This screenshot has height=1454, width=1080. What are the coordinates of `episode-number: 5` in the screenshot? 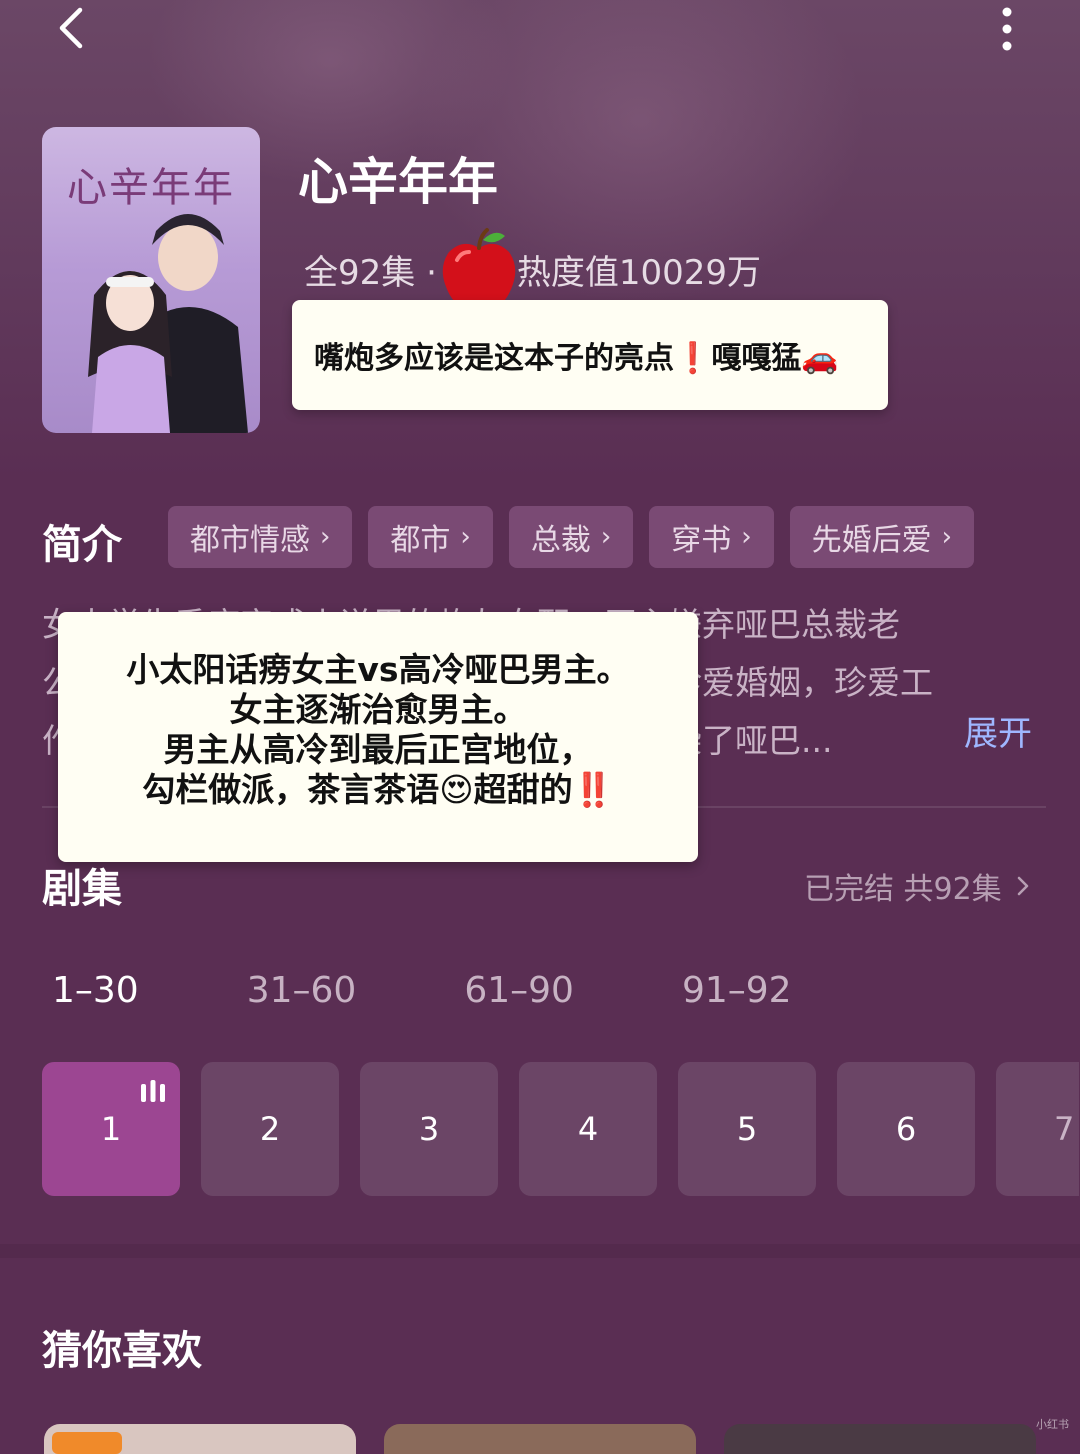 It's located at (747, 1129).